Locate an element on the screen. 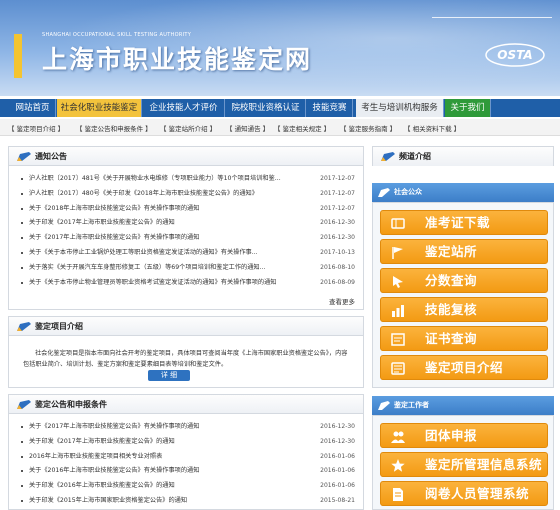 This screenshot has height=510, width=560. subnav-item: 【 鉴定服务指南 】 is located at coordinates (368, 128).